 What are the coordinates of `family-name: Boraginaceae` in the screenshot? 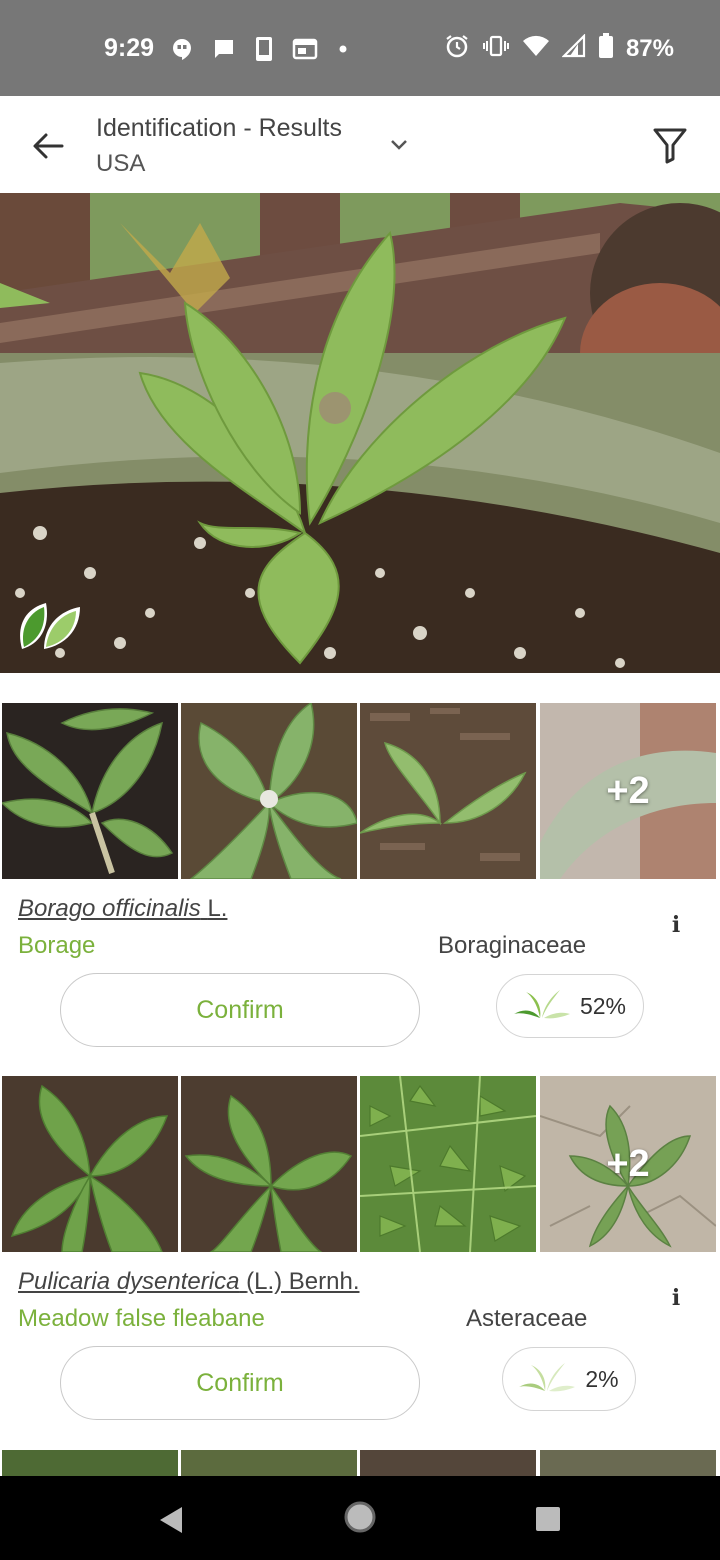 It's located at (512, 945).